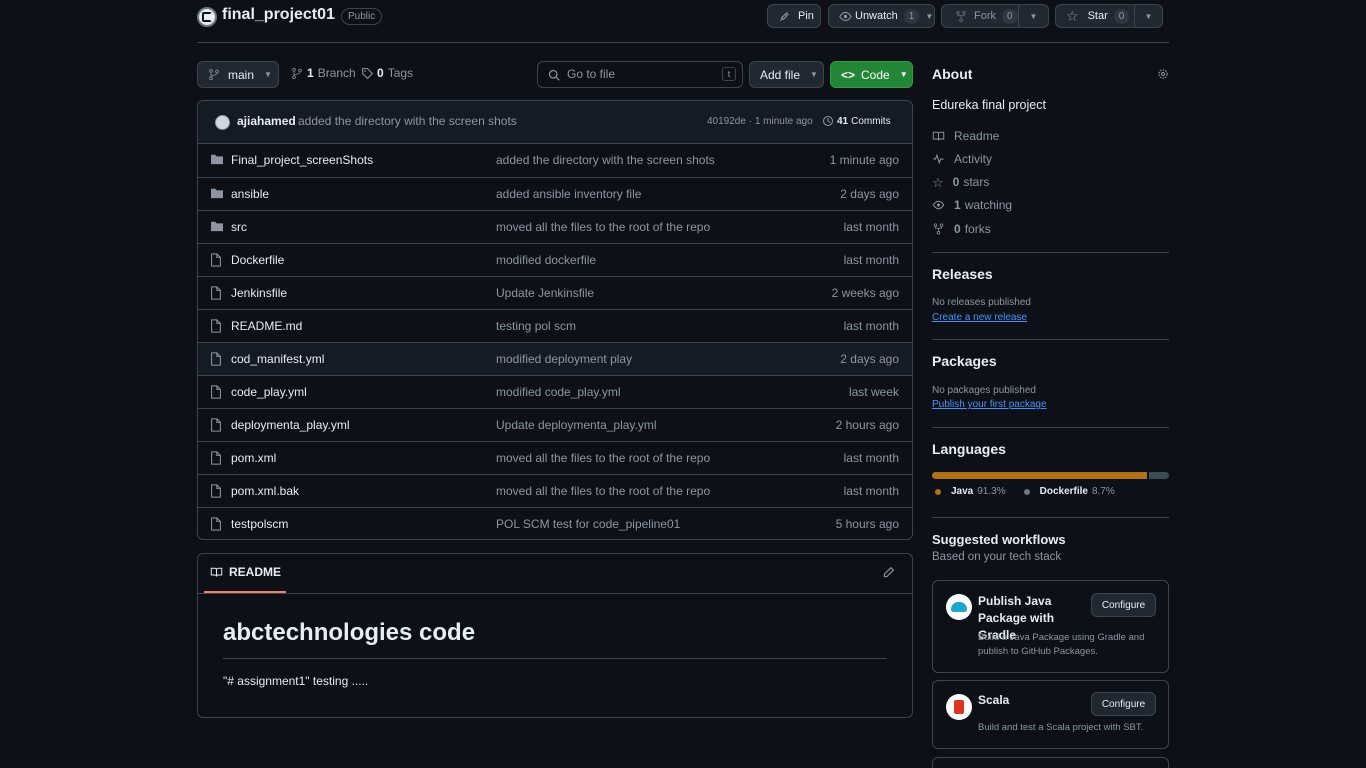 Image resolution: width=1366 pixels, height=768 pixels. What do you see at coordinates (558, 392) in the screenshot?
I see `file-commit-message: modified code_play.yml` at bounding box center [558, 392].